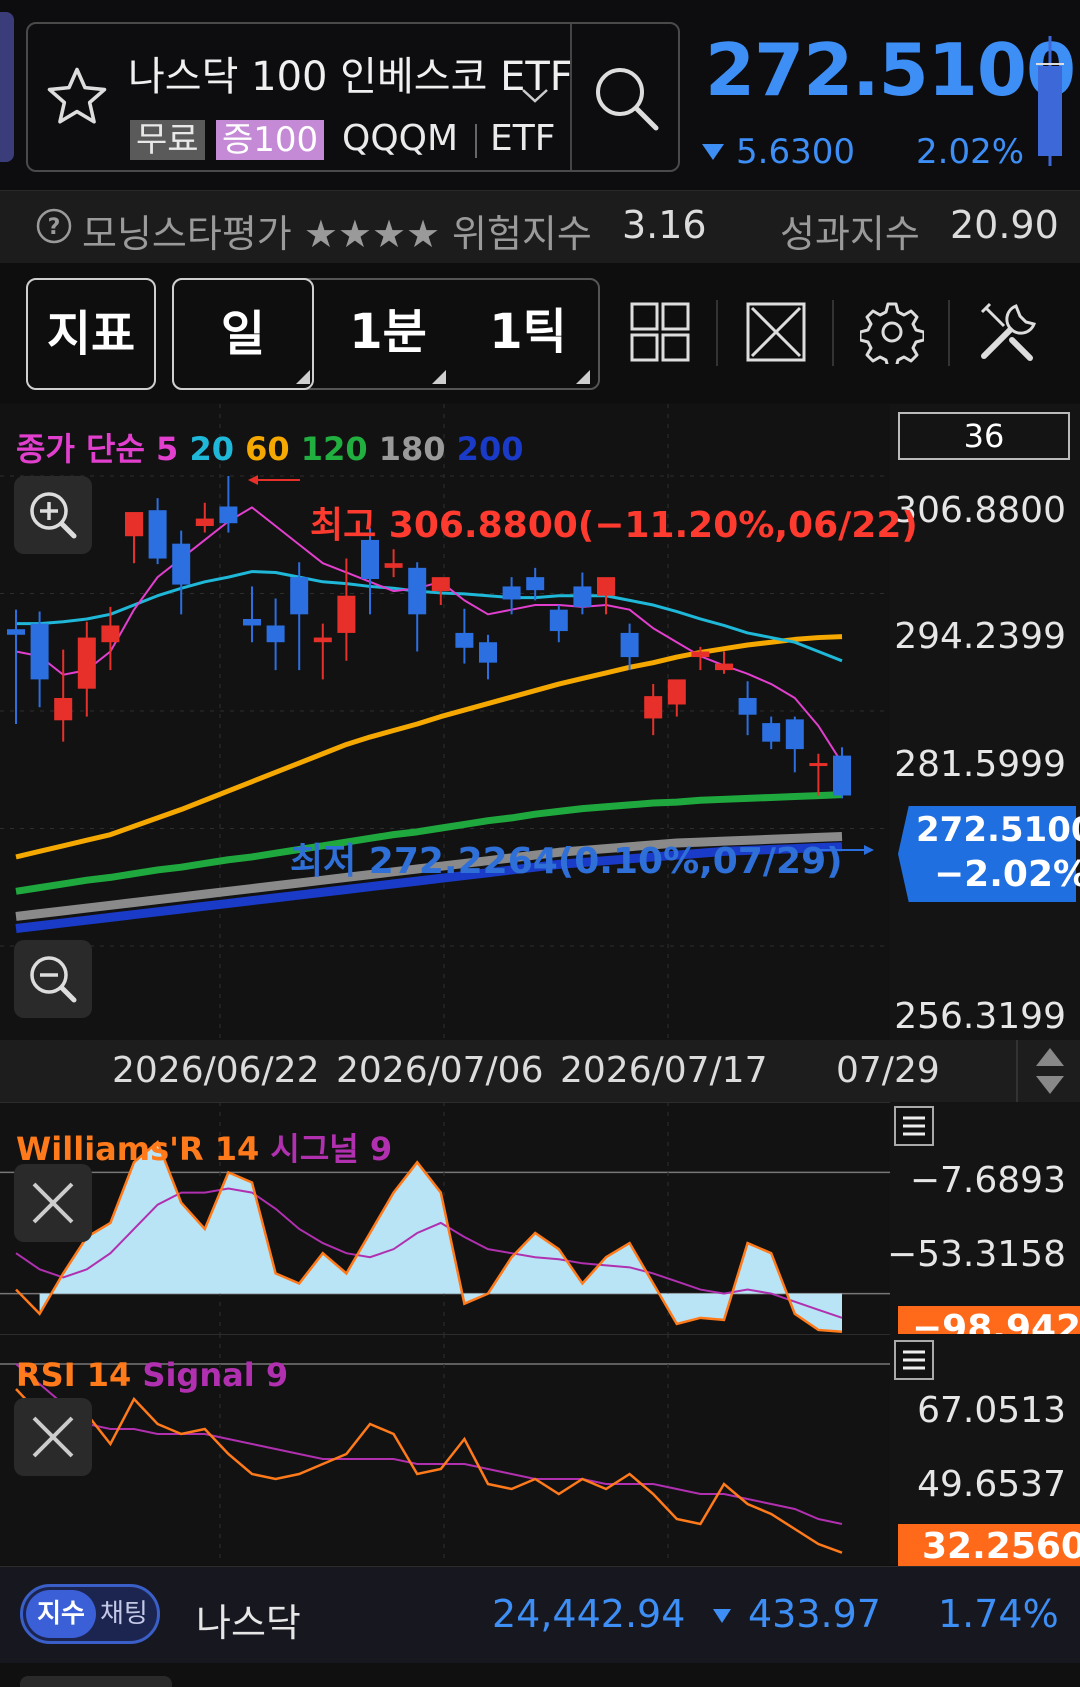  Describe the element at coordinates (270, 140) in the screenshot. I see `margin-badge: 증100` at that location.